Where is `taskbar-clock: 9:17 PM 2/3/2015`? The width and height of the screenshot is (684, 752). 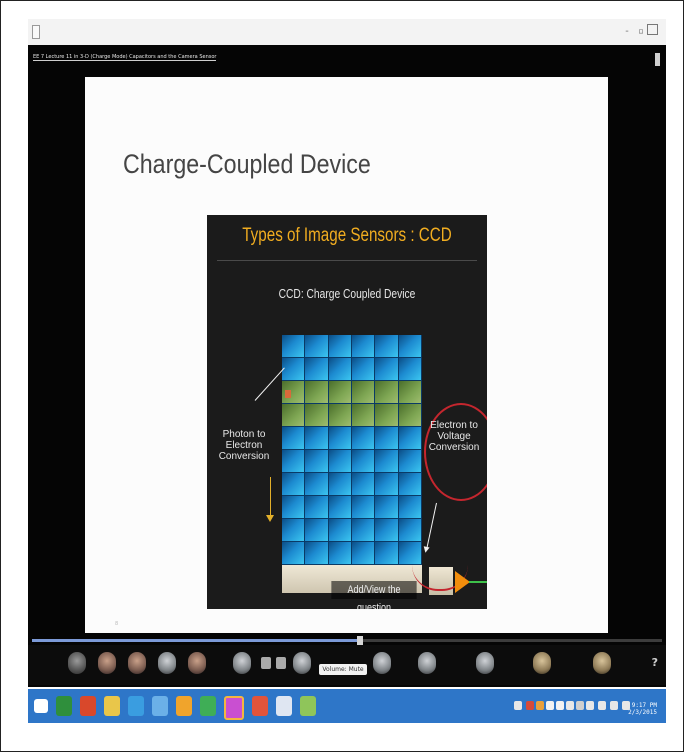 taskbar-clock: 9:17 PM 2/3/2015 is located at coordinates (642, 709).